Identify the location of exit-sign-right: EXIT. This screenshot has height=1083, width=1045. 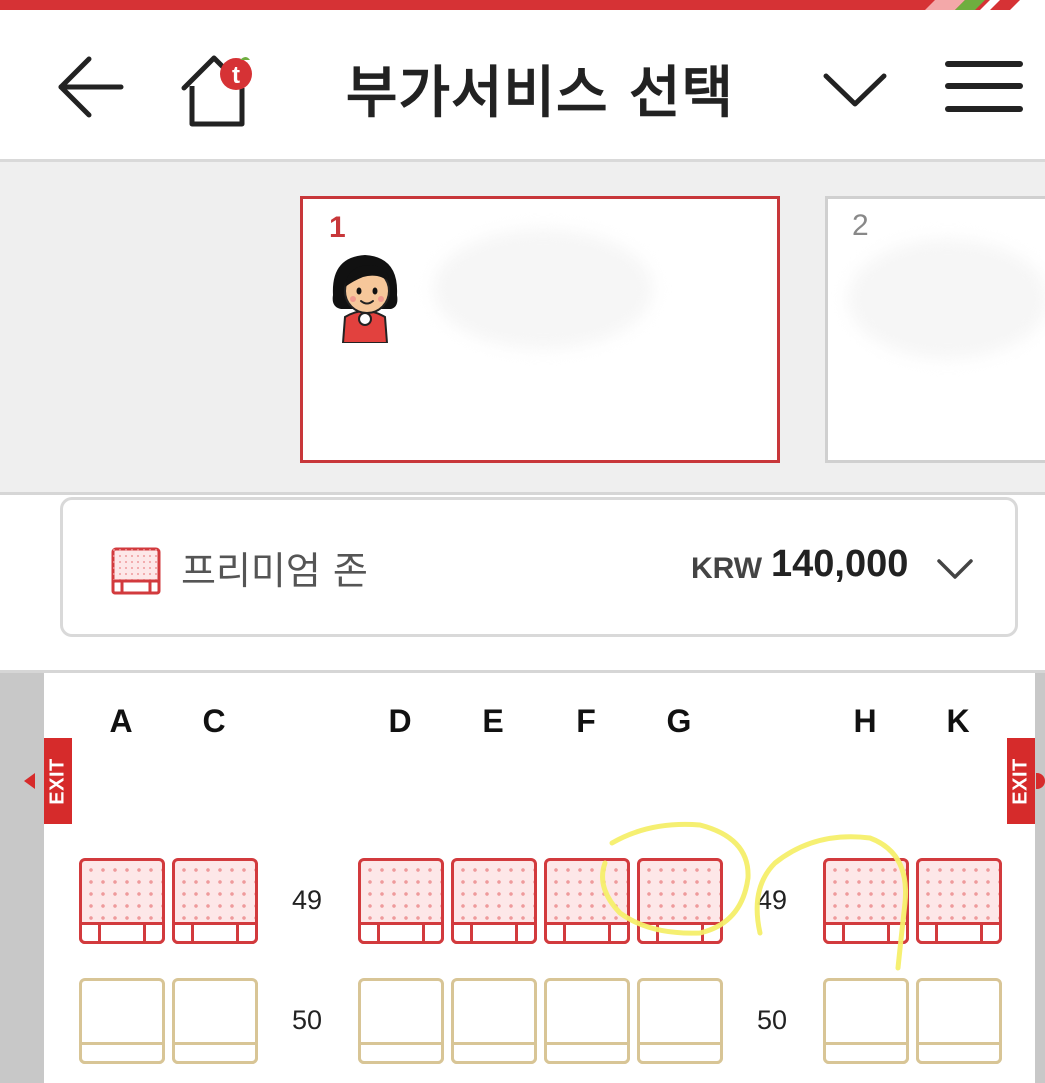
(1021, 781).